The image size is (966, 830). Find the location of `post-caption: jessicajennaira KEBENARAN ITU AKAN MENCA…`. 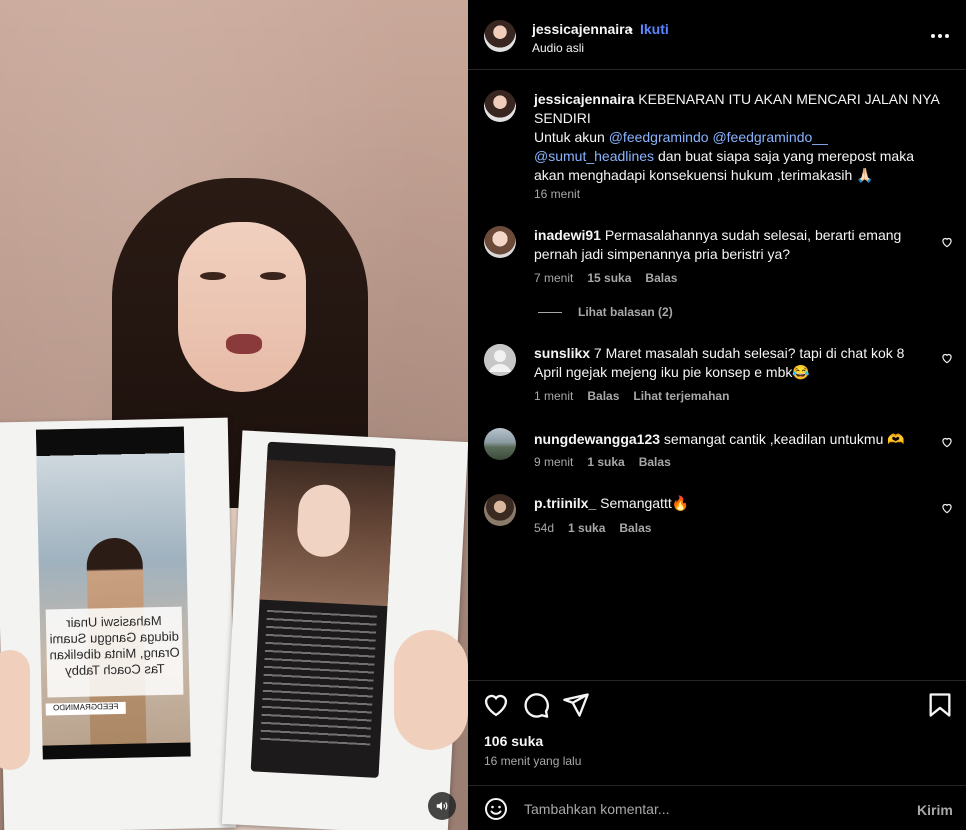

post-caption: jessicajennaira KEBENARAN ITU AKAN MENCA… is located at coordinates (740, 137).